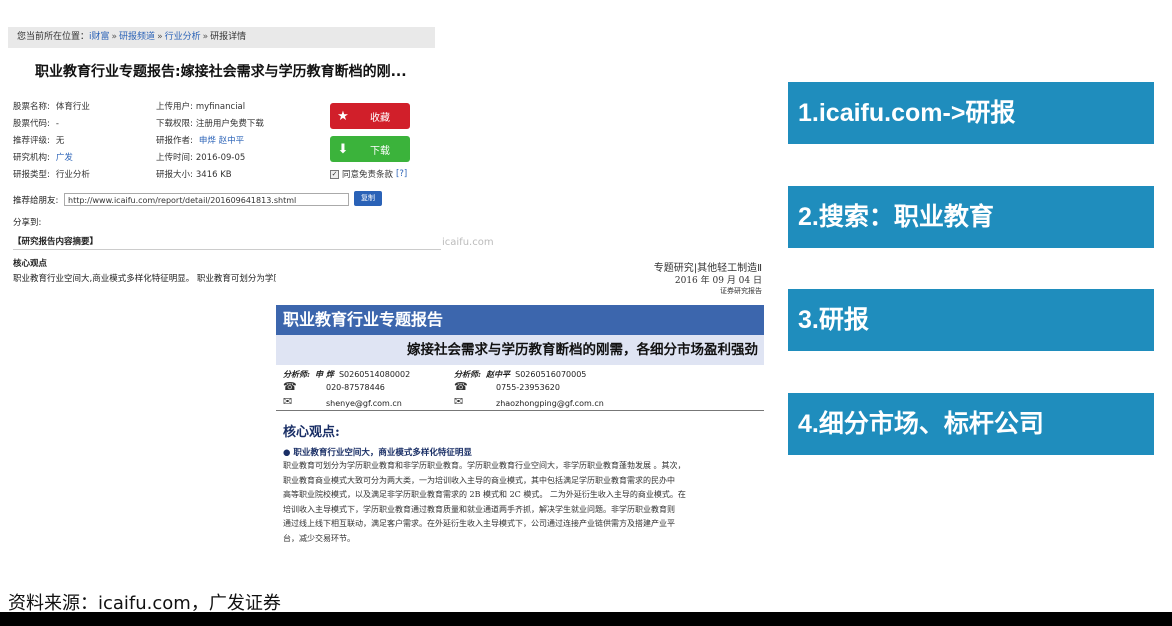 The height and width of the screenshot is (626, 1172). What do you see at coordinates (31, 107) in the screenshot?
I see `meta-label: 股票名称:` at bounding box center [31, 107].